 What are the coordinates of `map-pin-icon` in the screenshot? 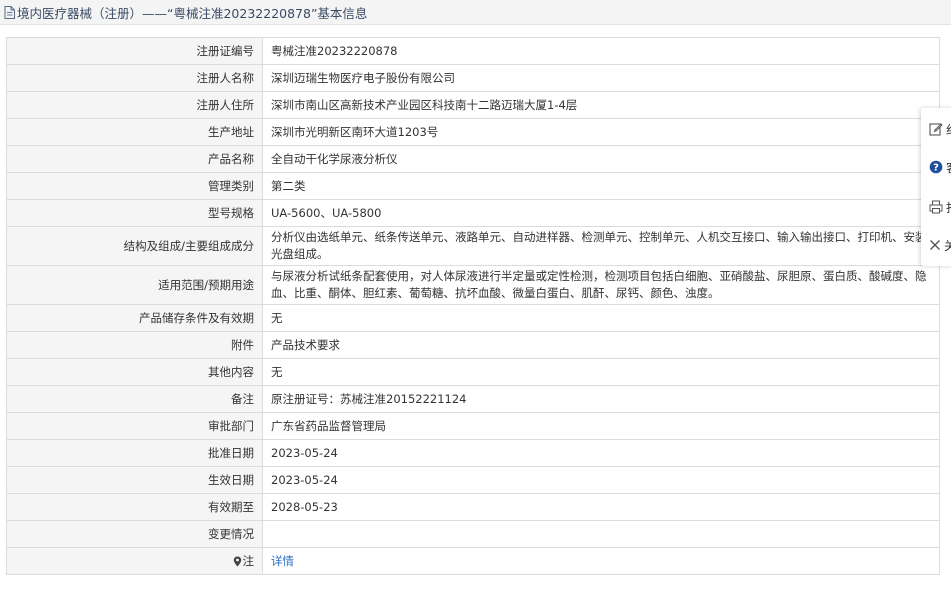 It's located at (237, 561).